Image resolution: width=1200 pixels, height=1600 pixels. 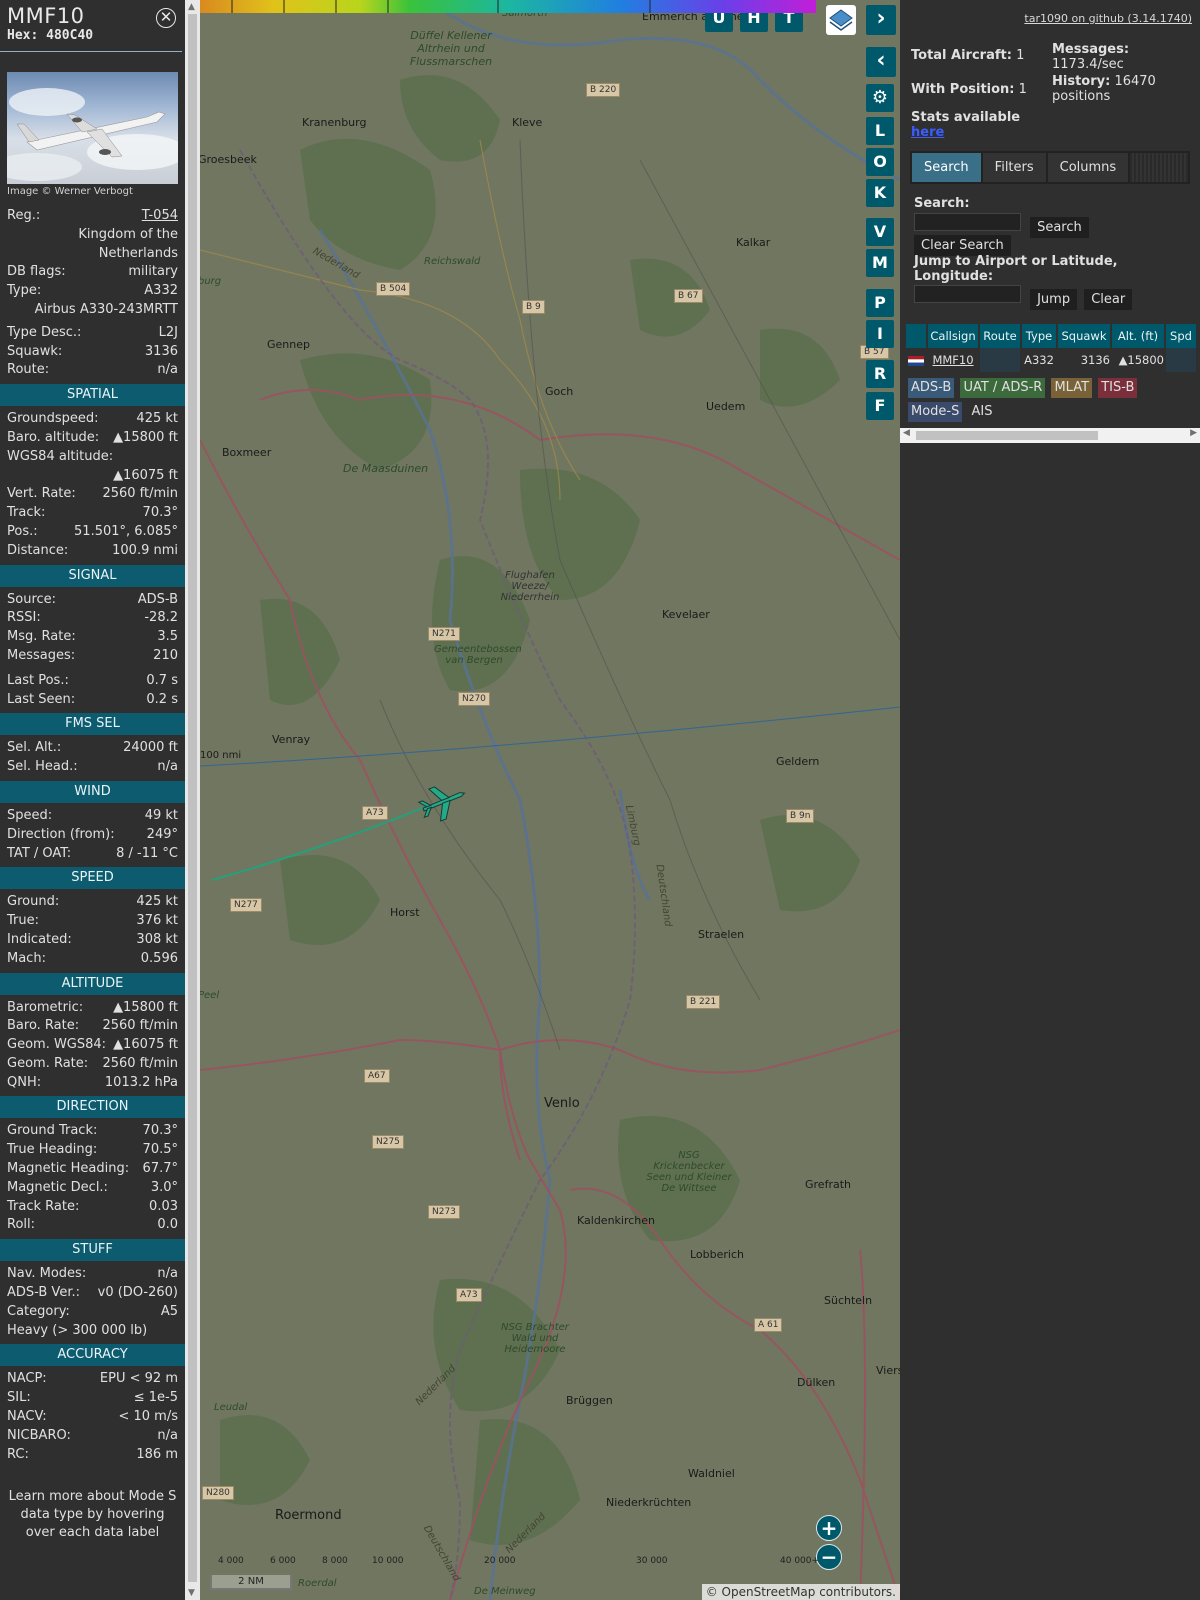 What do you see at coordinates (1108, 299) in the screenshot?
I see `clear-button: Clear` at bounding box center [1108, 299].